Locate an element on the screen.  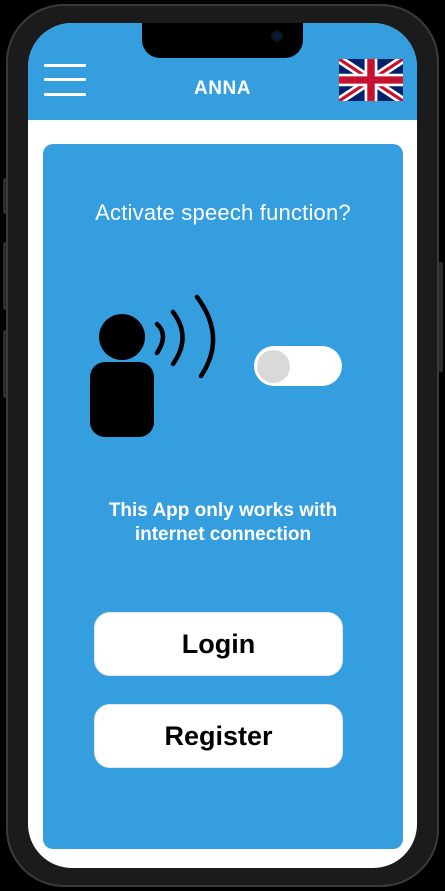
app-header: ANNA is located at coordinates (222, 71).